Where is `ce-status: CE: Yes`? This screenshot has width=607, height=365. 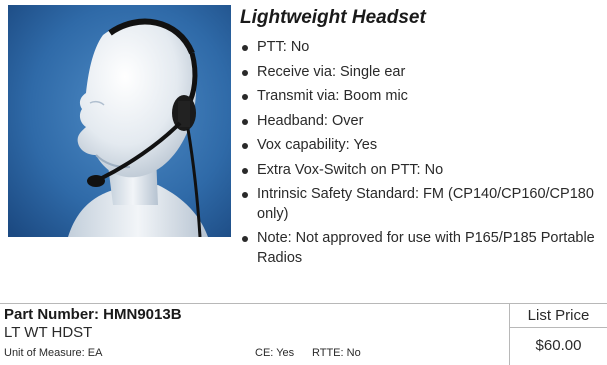 ce-status: CE: Yes is located at coordinates (275, 353).